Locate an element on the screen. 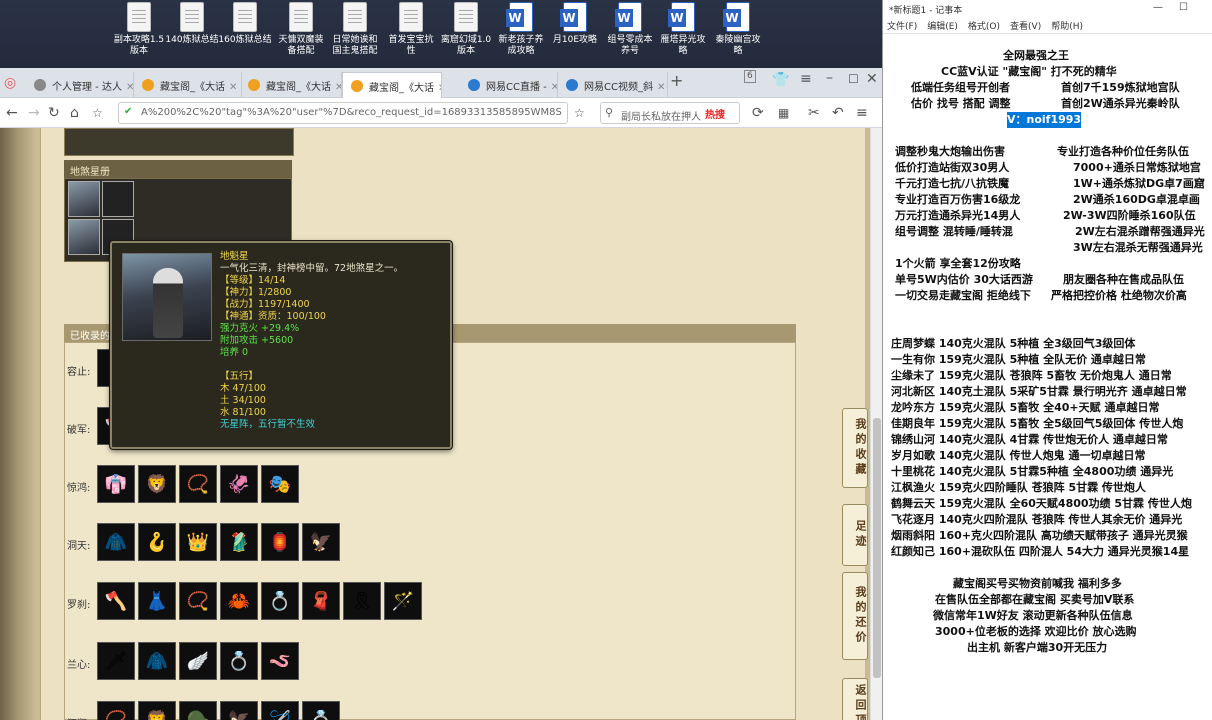 Image resolution: width=1212 pixels, height=720 pixels. tab-favicon-icon is located at coordinates (357, 86).